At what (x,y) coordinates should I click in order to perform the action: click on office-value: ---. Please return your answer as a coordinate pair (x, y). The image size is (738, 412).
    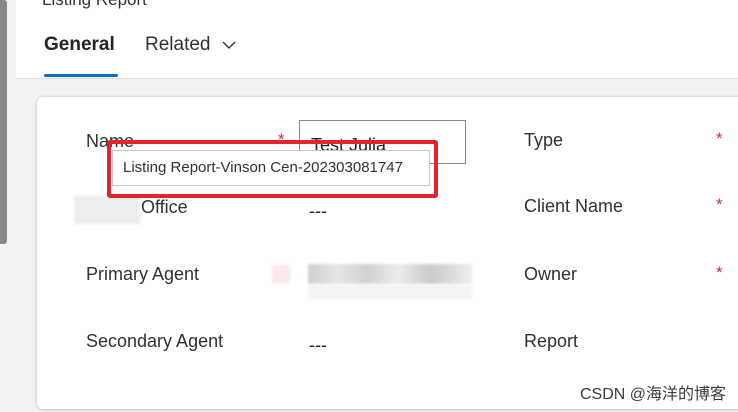
    Looking at the image, I should click on (318, 211).